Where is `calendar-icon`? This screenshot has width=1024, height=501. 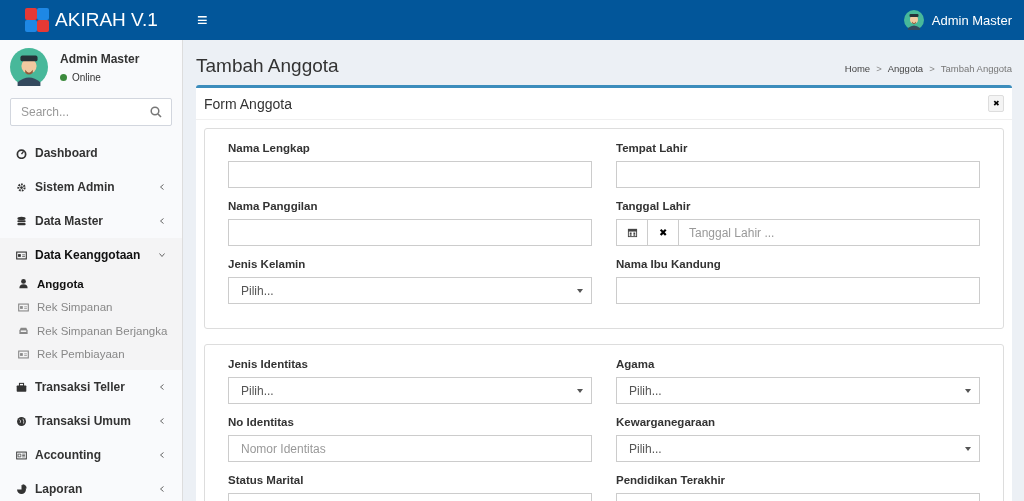
calendar-icon is located at coordinates (632, 232).